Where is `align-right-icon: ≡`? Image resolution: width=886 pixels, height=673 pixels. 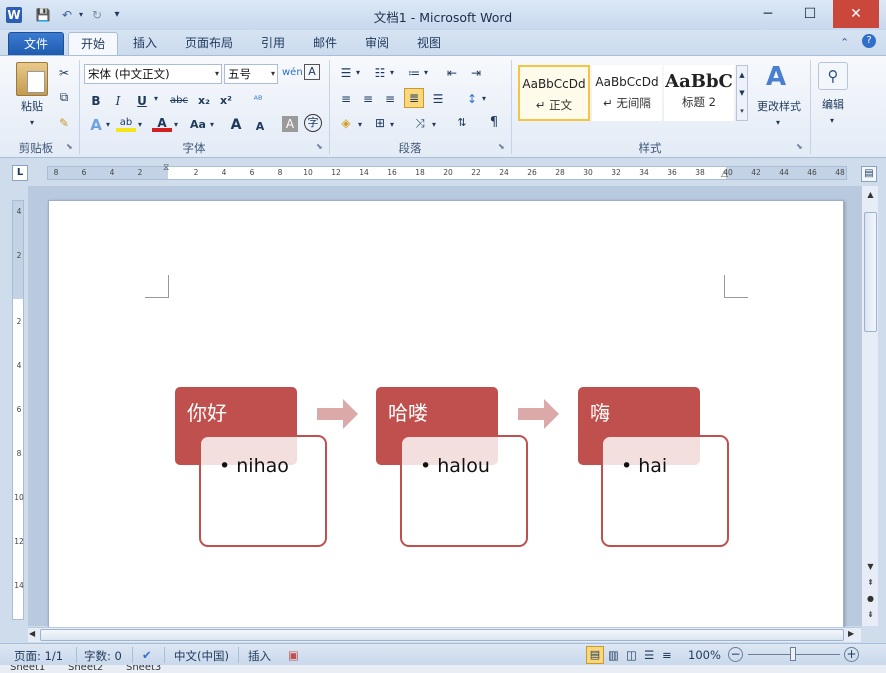
align-right-icon: ≡ is located at coordinates (390, 99).